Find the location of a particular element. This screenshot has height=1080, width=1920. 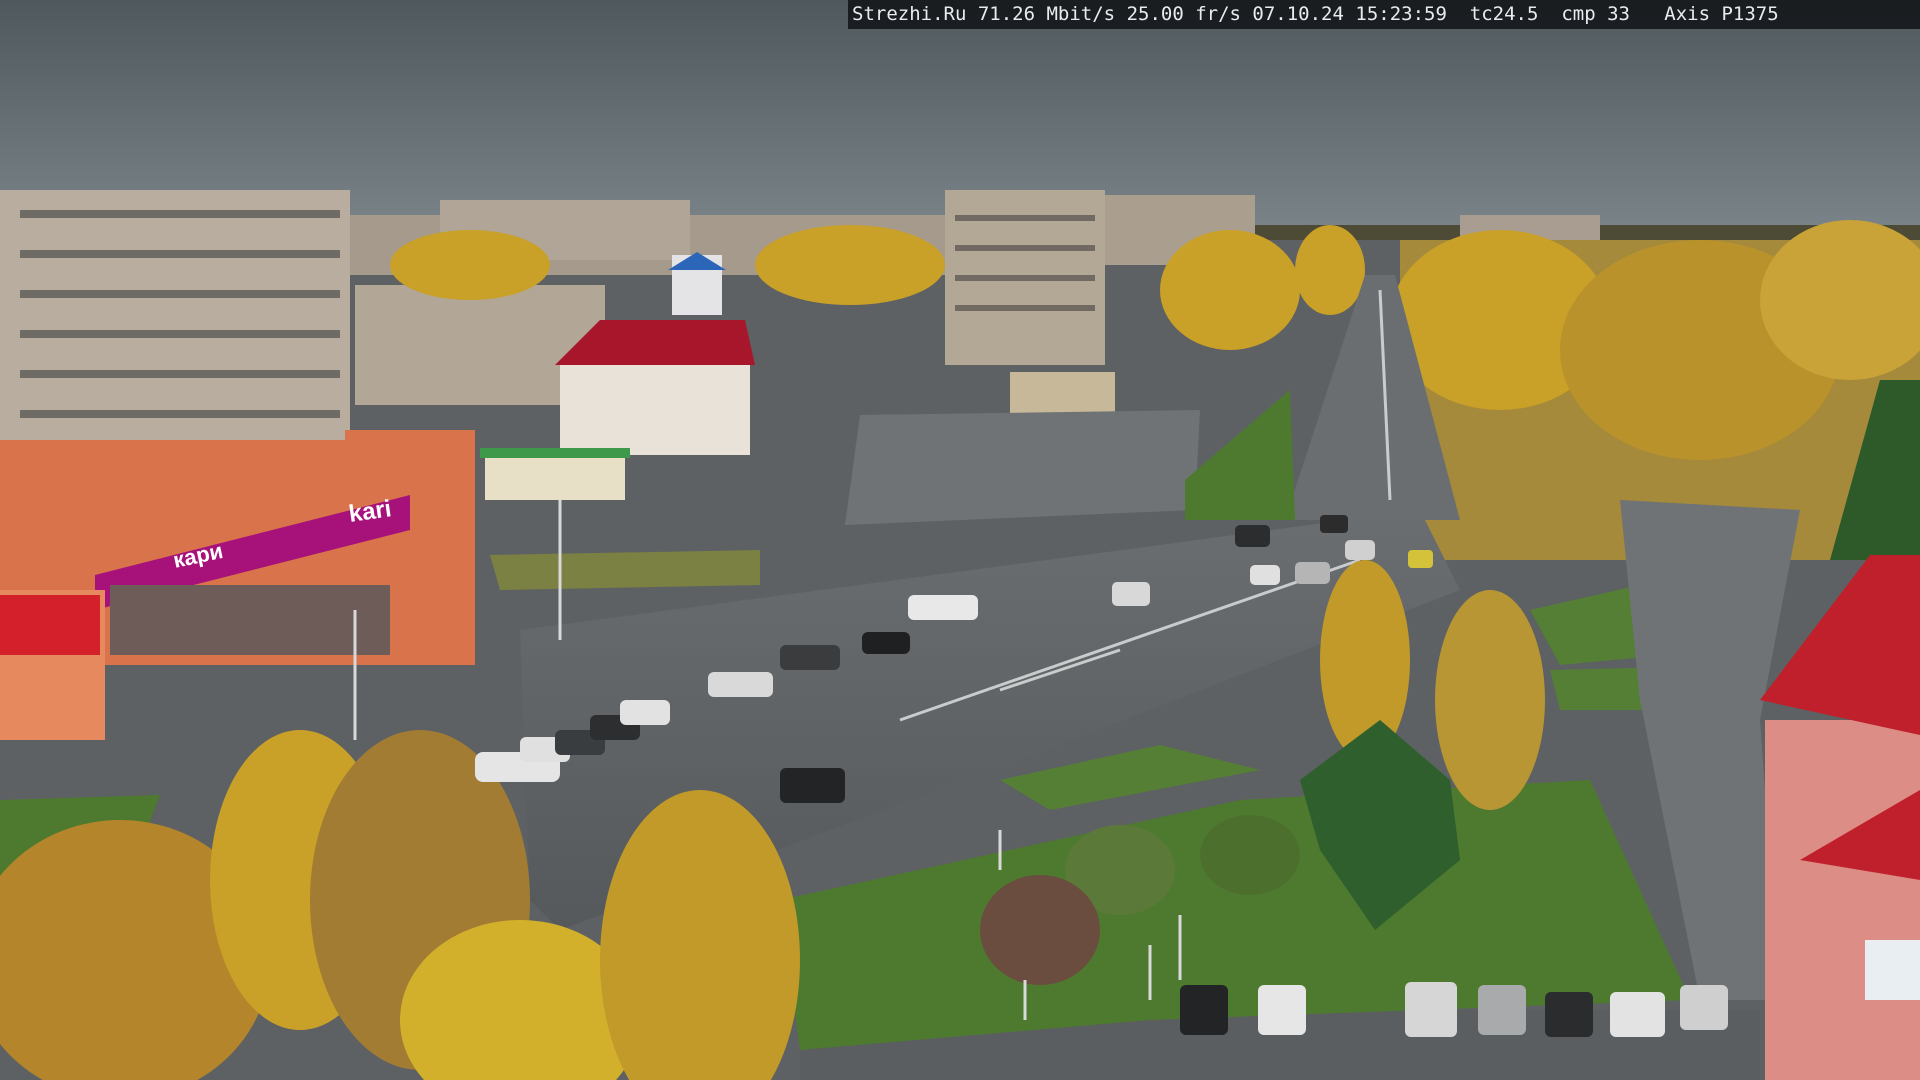

osd-site: Strezhi.Ru is located at coordinates (909, 14).